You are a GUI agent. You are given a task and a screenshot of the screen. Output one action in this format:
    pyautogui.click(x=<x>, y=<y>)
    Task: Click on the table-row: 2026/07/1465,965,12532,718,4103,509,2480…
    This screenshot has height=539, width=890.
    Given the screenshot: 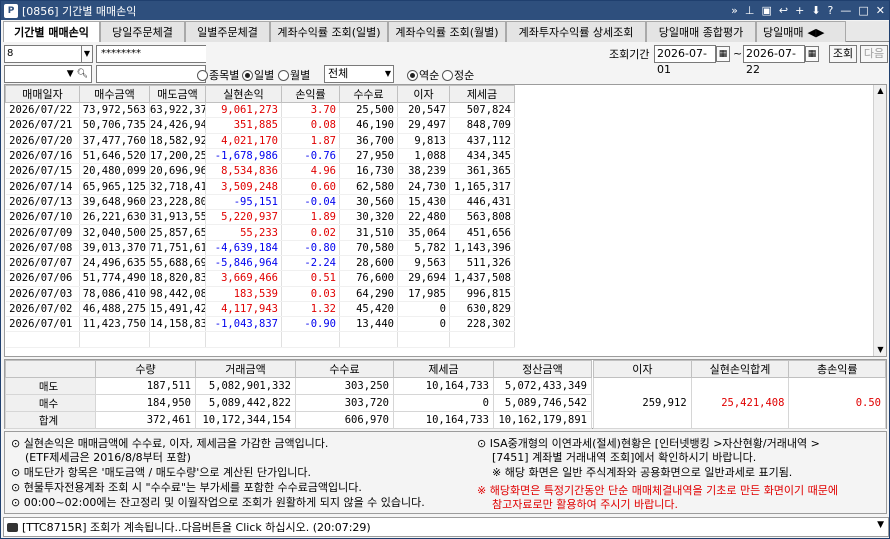 What is the action you would take?
    pyautogui.click(x=260, y=186)
    